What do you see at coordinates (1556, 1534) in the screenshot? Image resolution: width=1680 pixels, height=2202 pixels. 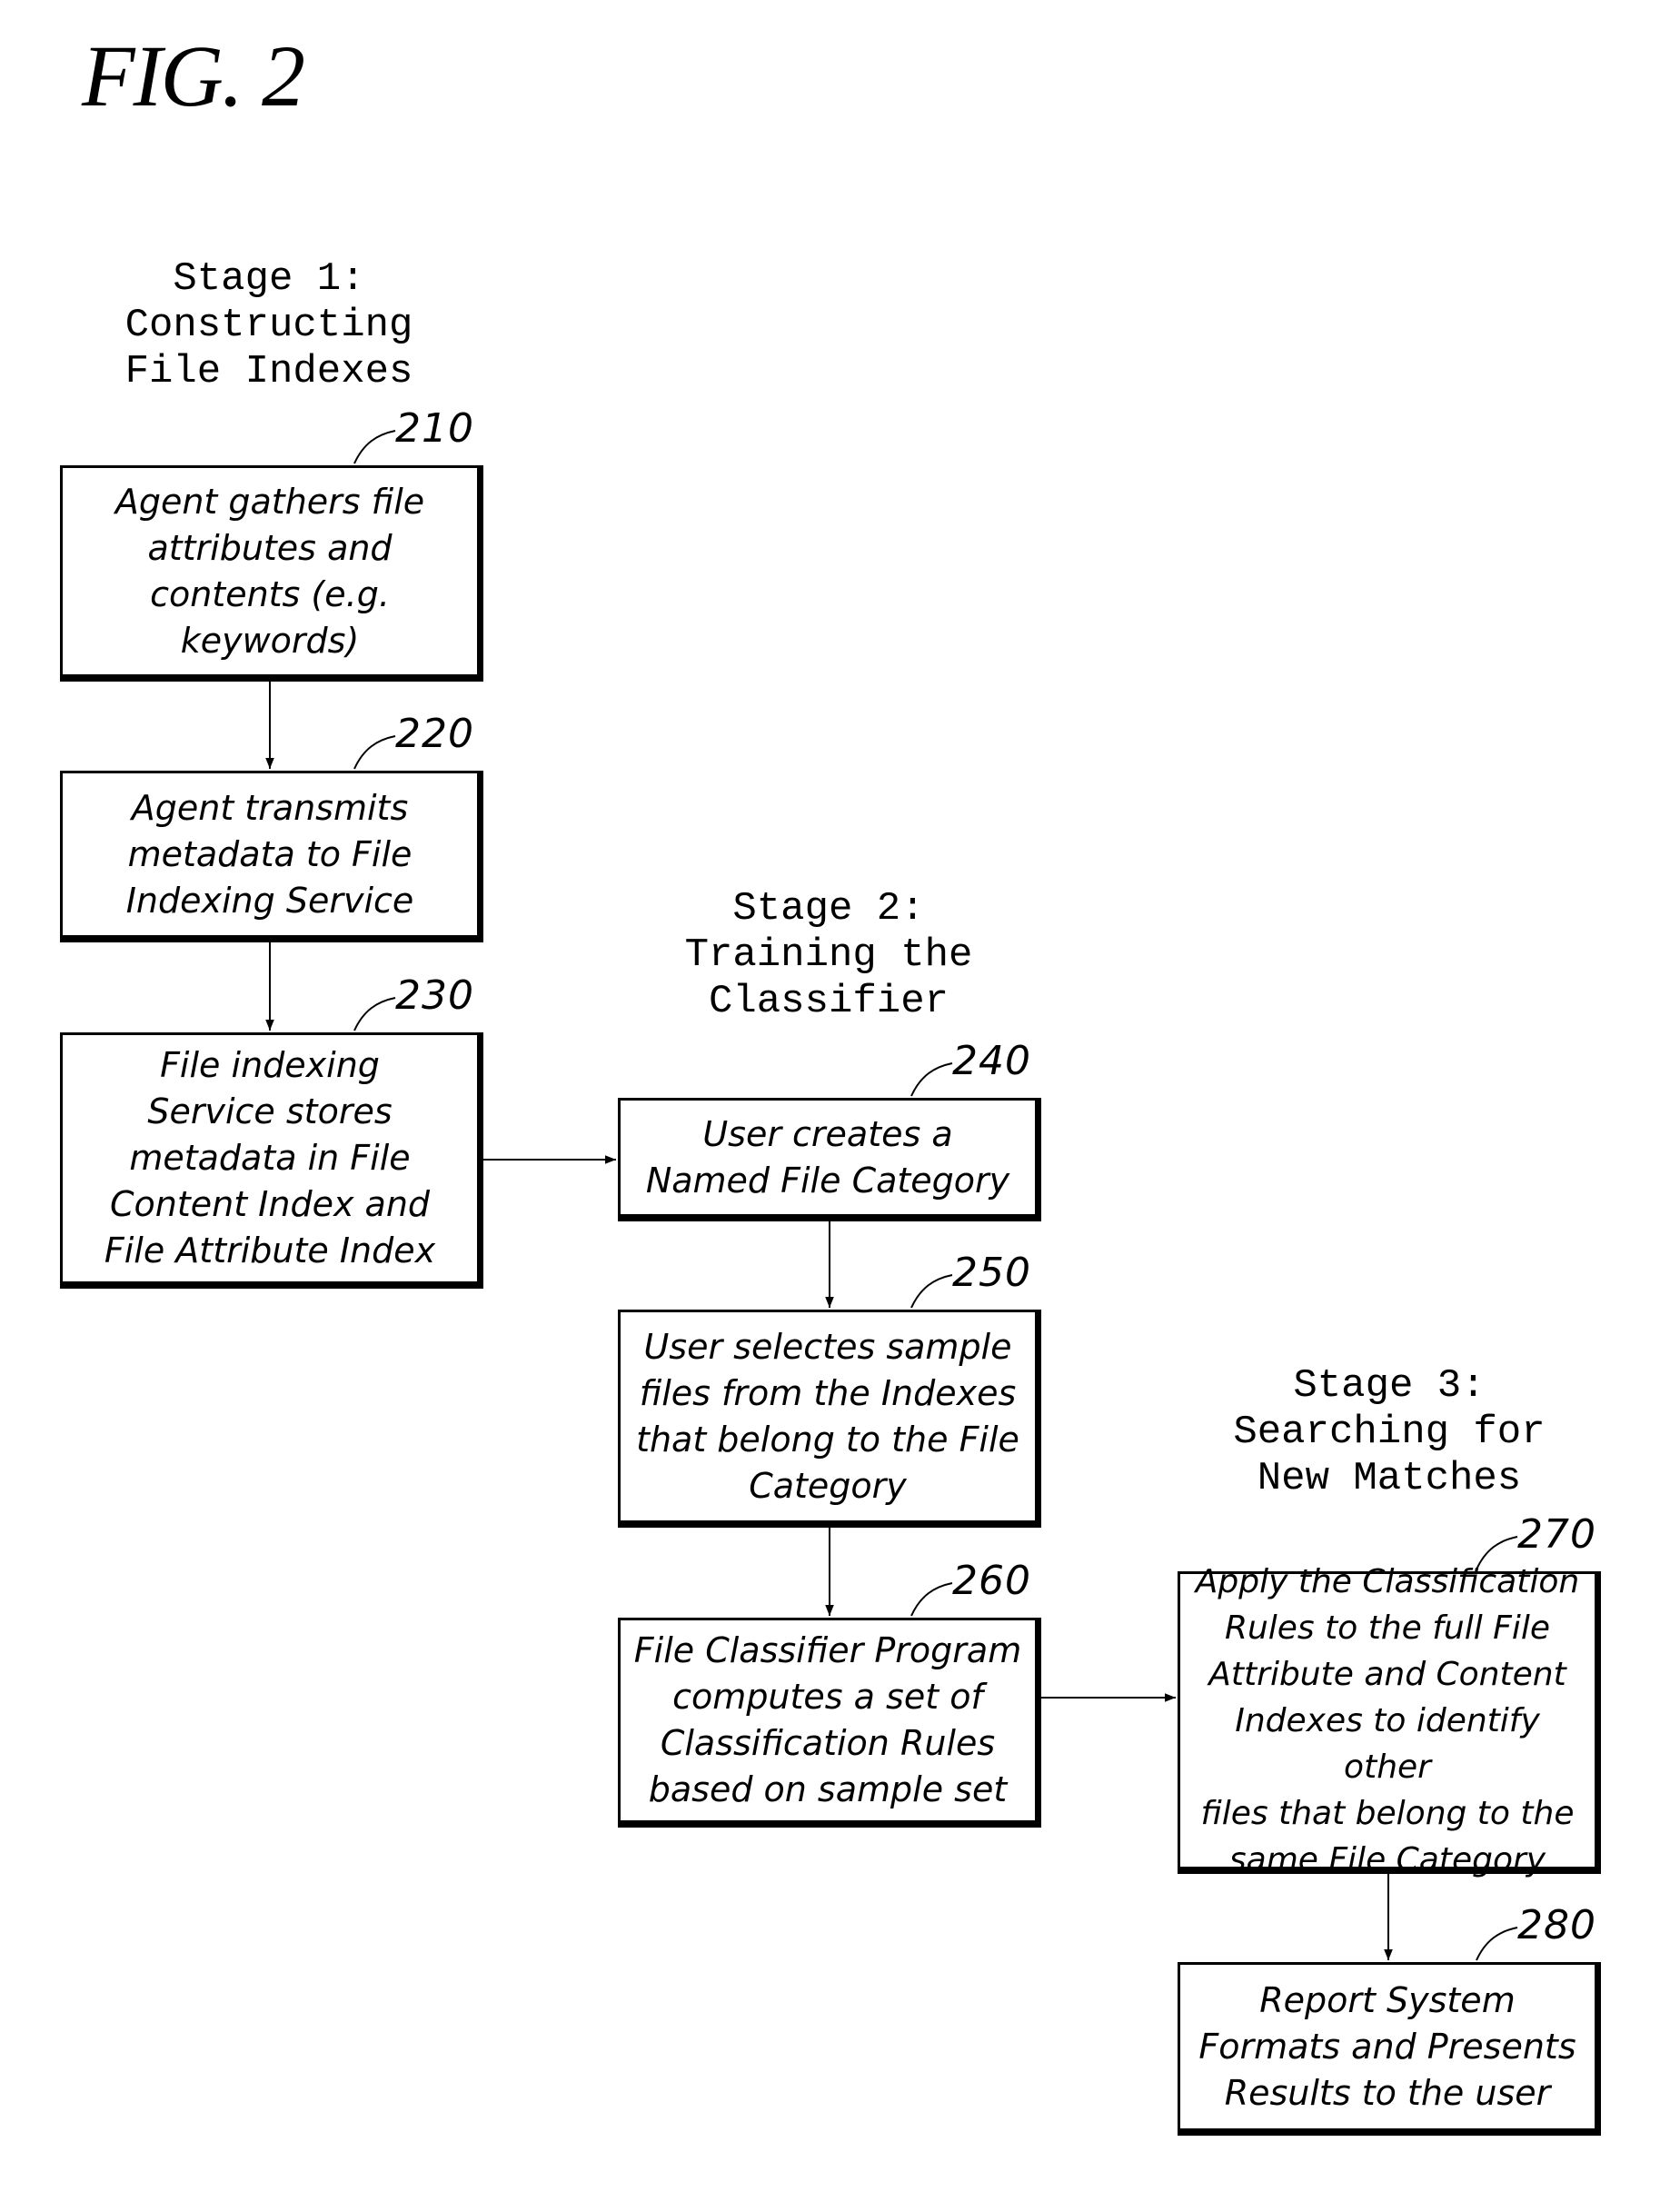 I see `ref-numeral-270: 270` at bounding box center [1556, 1534].